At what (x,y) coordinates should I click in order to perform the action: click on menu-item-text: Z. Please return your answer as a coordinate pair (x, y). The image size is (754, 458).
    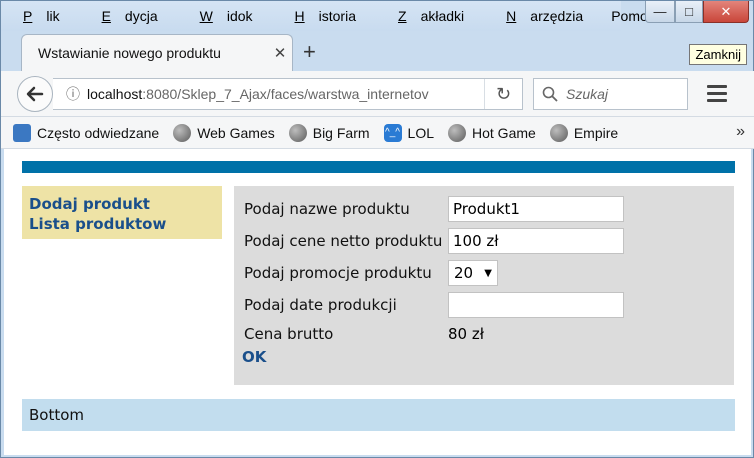
    Looking at the image, I should click on (402, 16).